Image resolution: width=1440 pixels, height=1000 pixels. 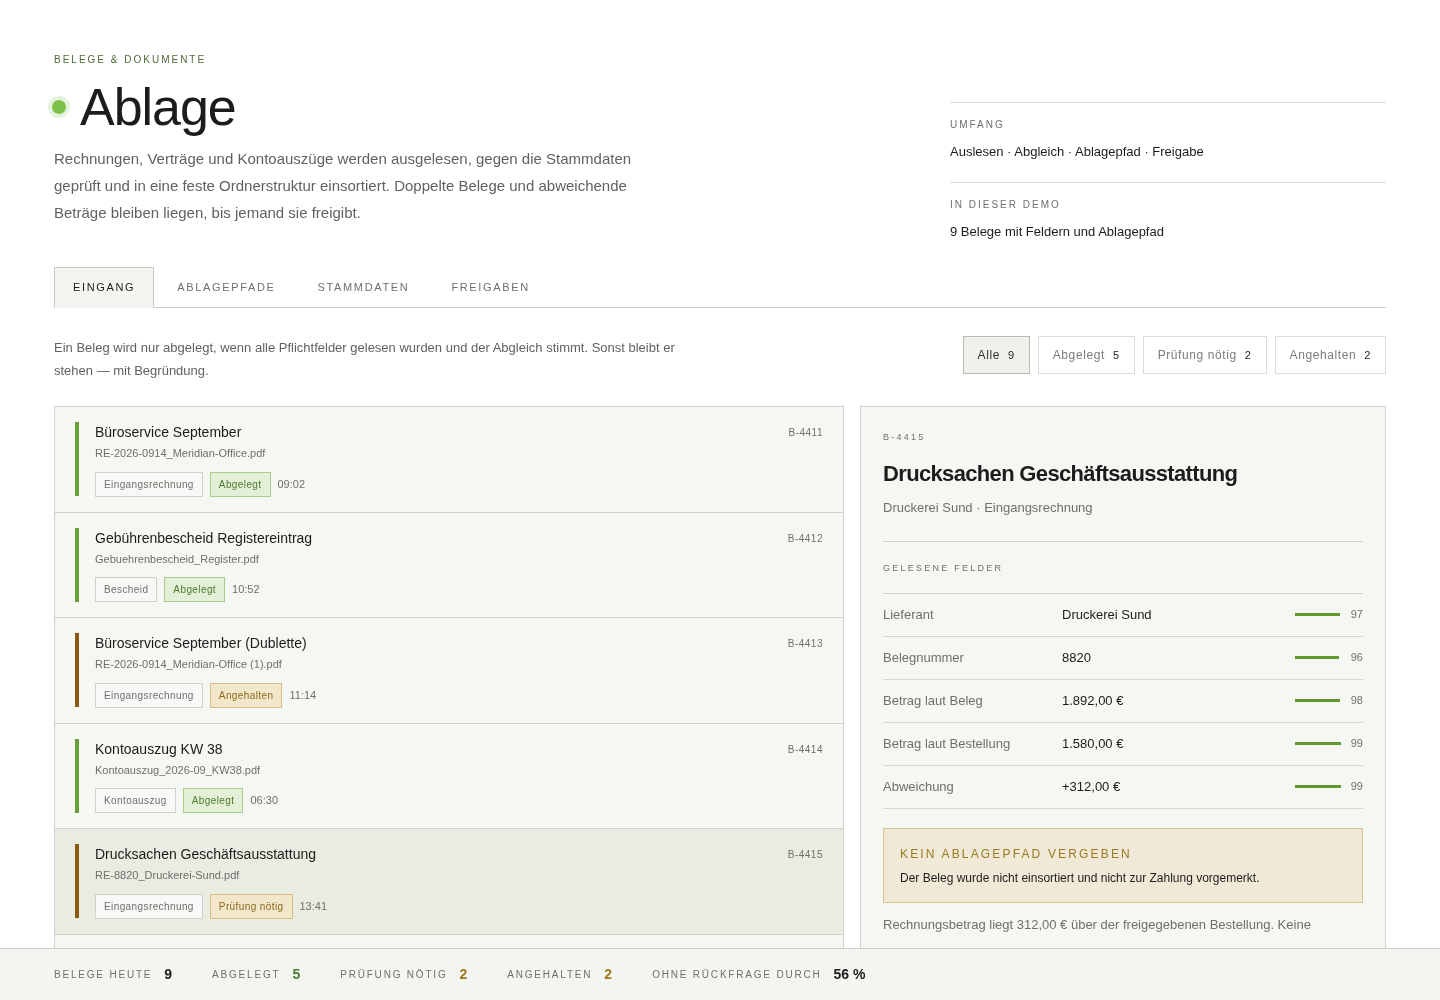 I want to click on fact-value: Auslesen · Abgleich · Ablagepfad · Freigabe, so click(x=1077, y=152).